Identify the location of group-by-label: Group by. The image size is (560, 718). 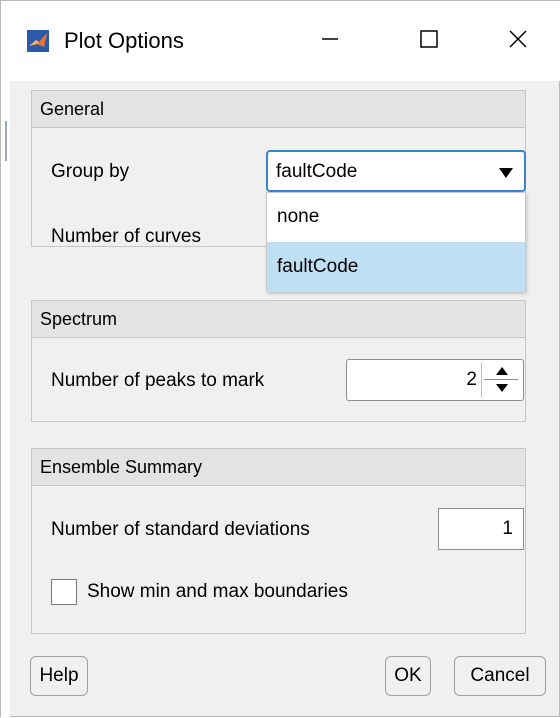
(90, 171).